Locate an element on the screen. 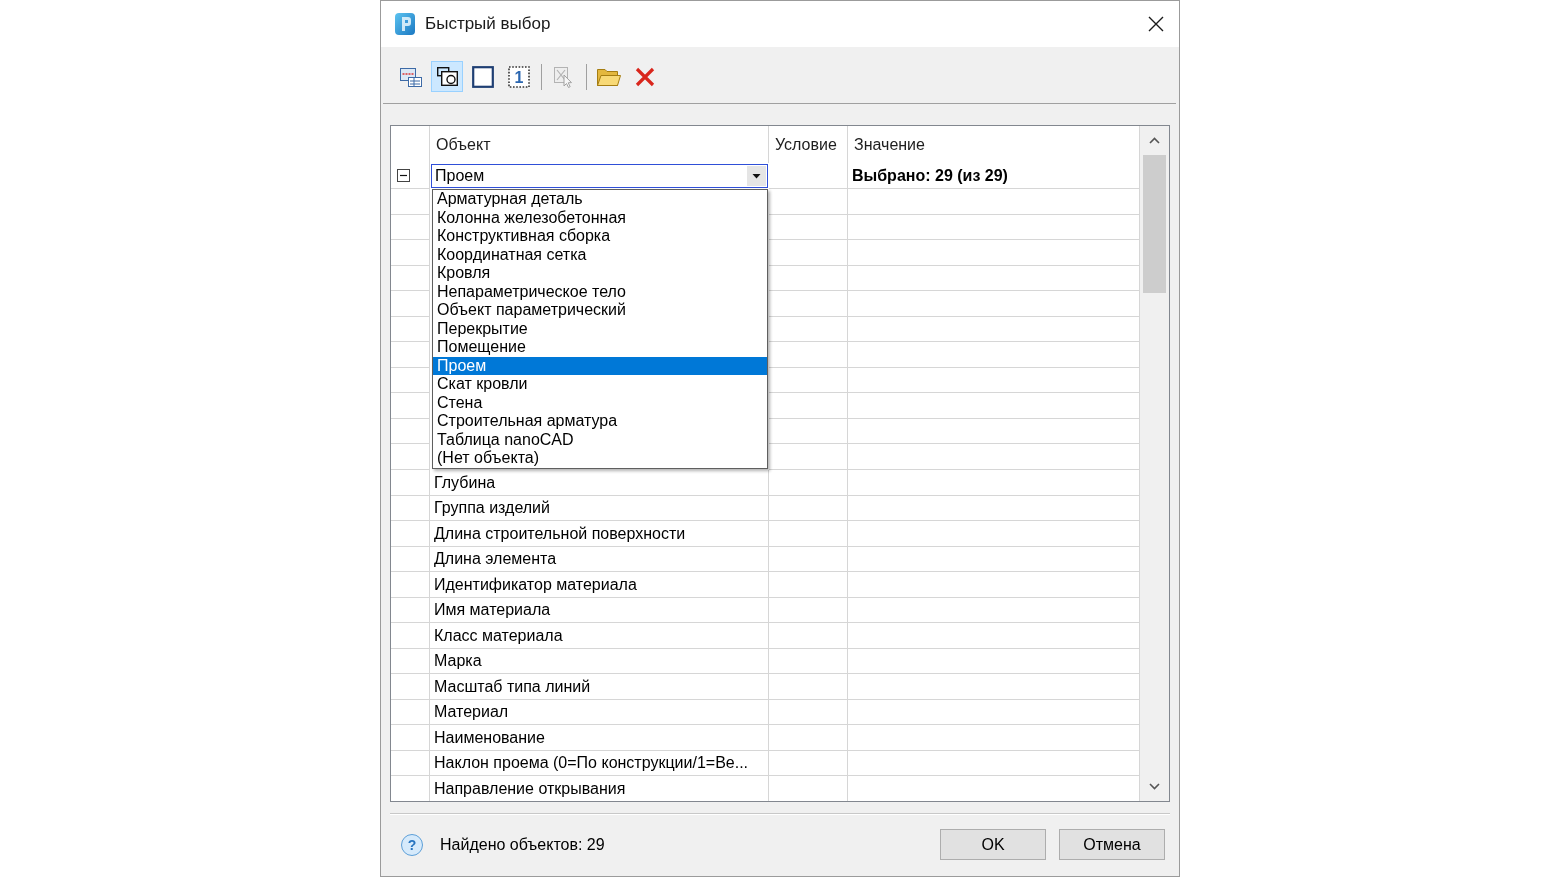 This screenshot has height=877, width=1560. dropdown-option: Стена is located at coordinates (600, 402).